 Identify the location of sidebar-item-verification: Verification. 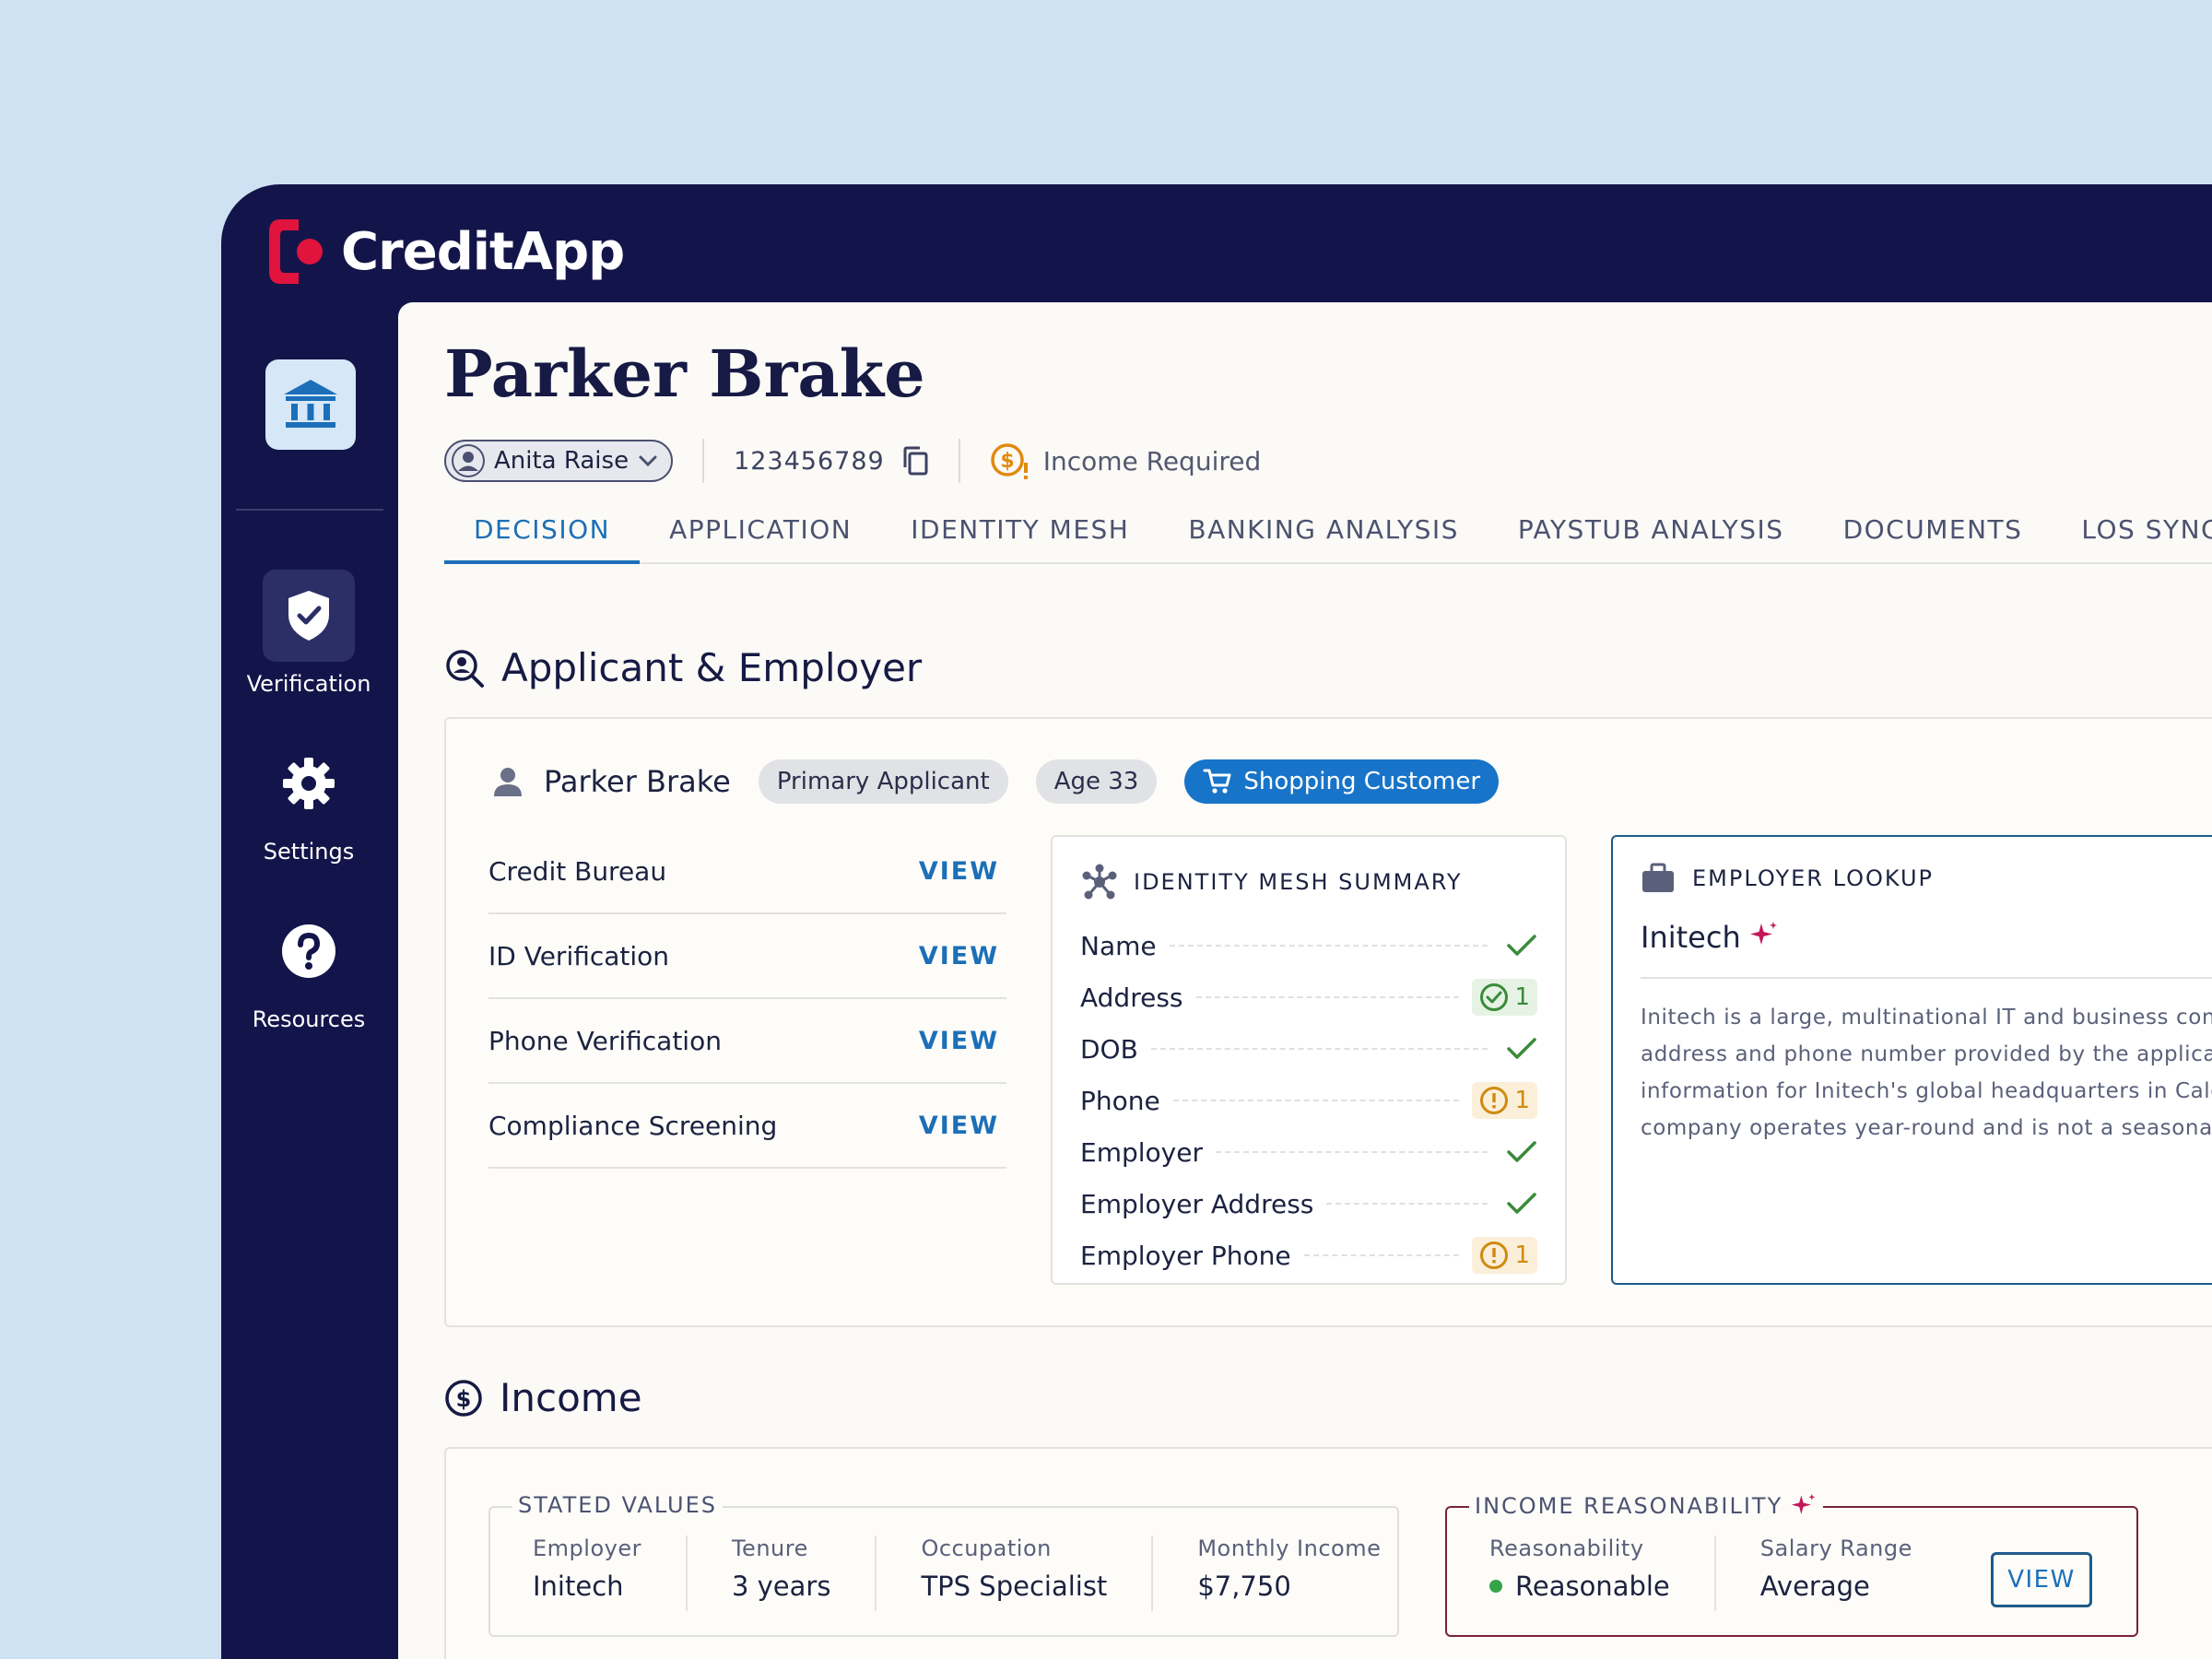
(308, 633).